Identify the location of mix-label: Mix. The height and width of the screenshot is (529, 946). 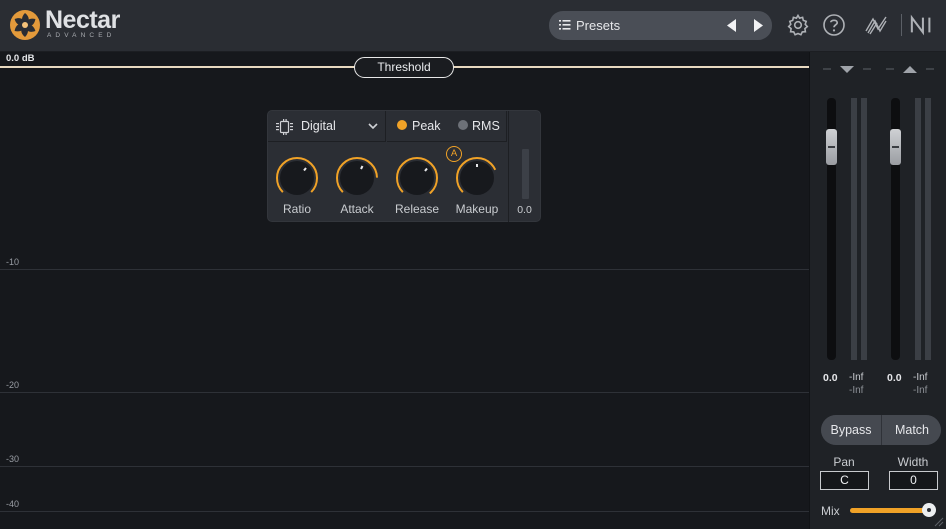
(830, 511).